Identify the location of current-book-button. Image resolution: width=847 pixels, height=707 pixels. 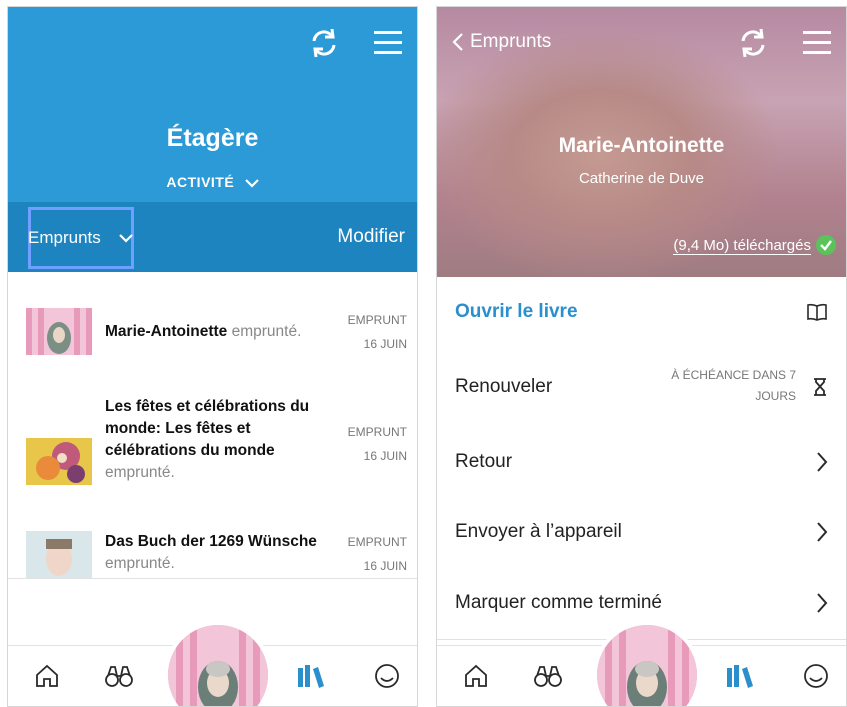
(218, 663).